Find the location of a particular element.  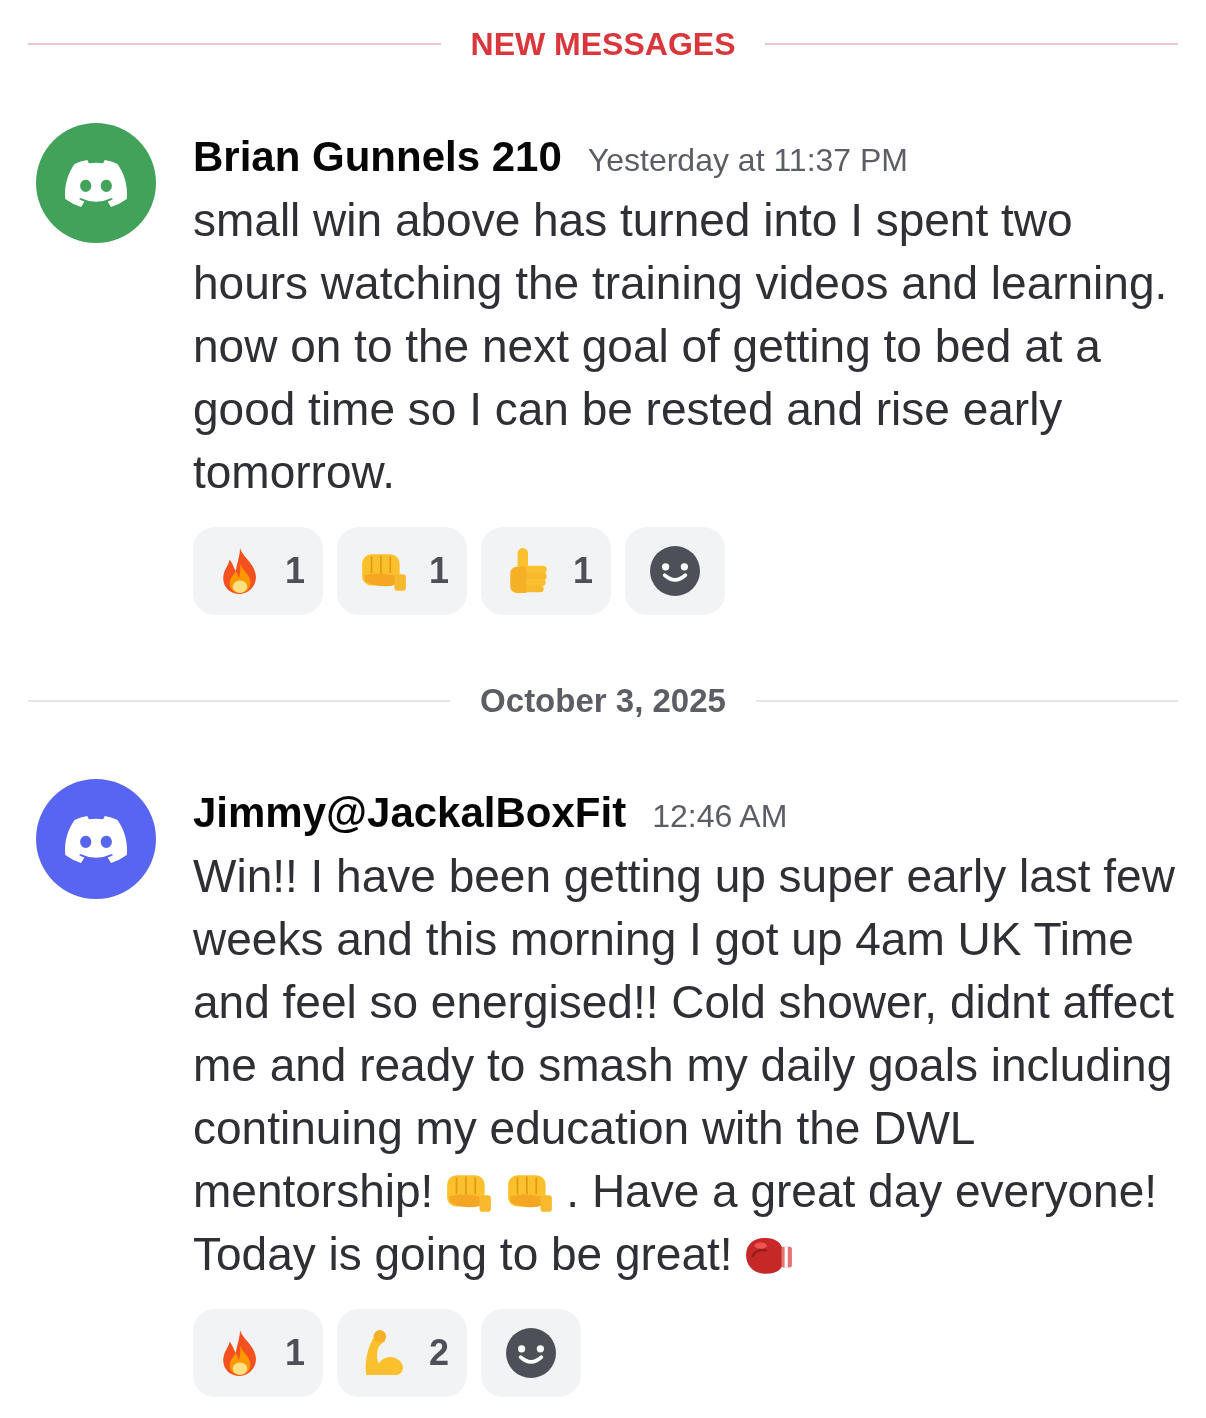

message-text: Today is going to be great! is located at coordinates (463, 1254).